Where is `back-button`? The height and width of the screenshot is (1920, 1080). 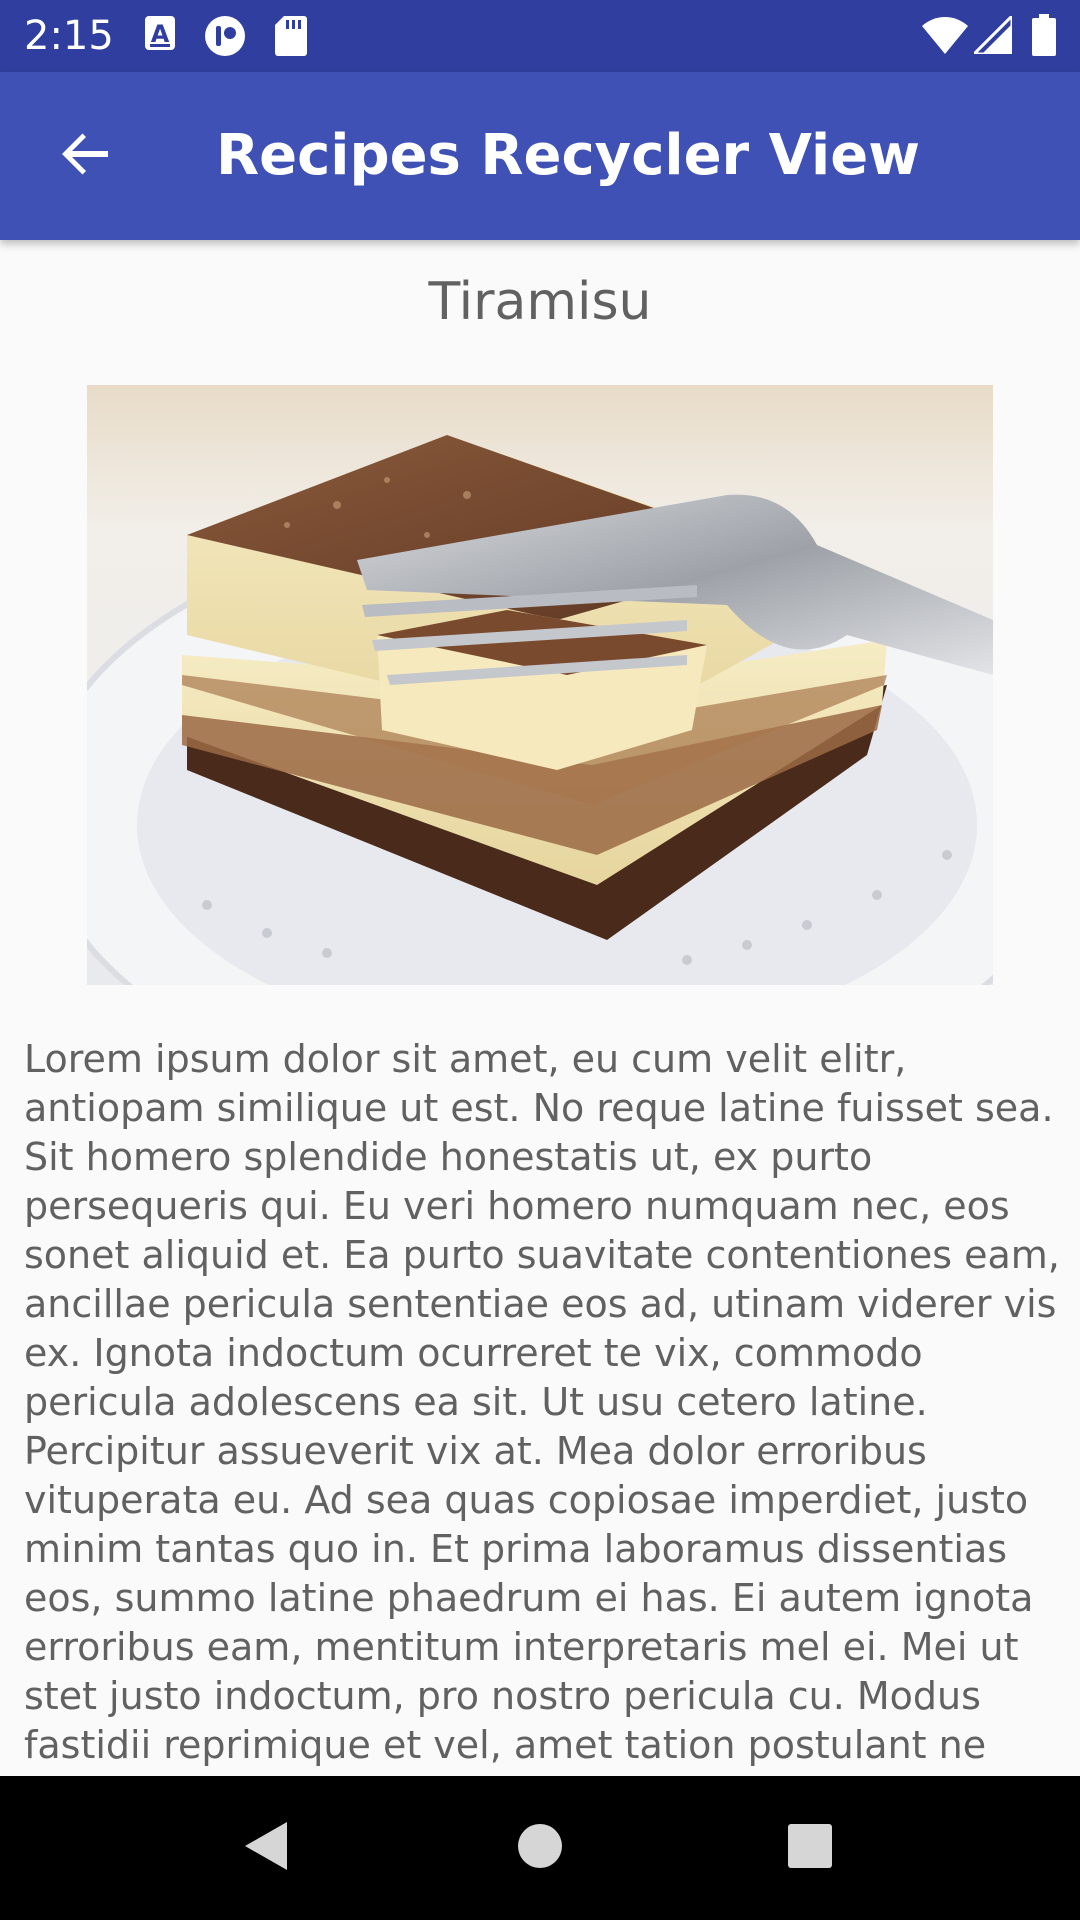 back-button is located at coordinates (86, 156).